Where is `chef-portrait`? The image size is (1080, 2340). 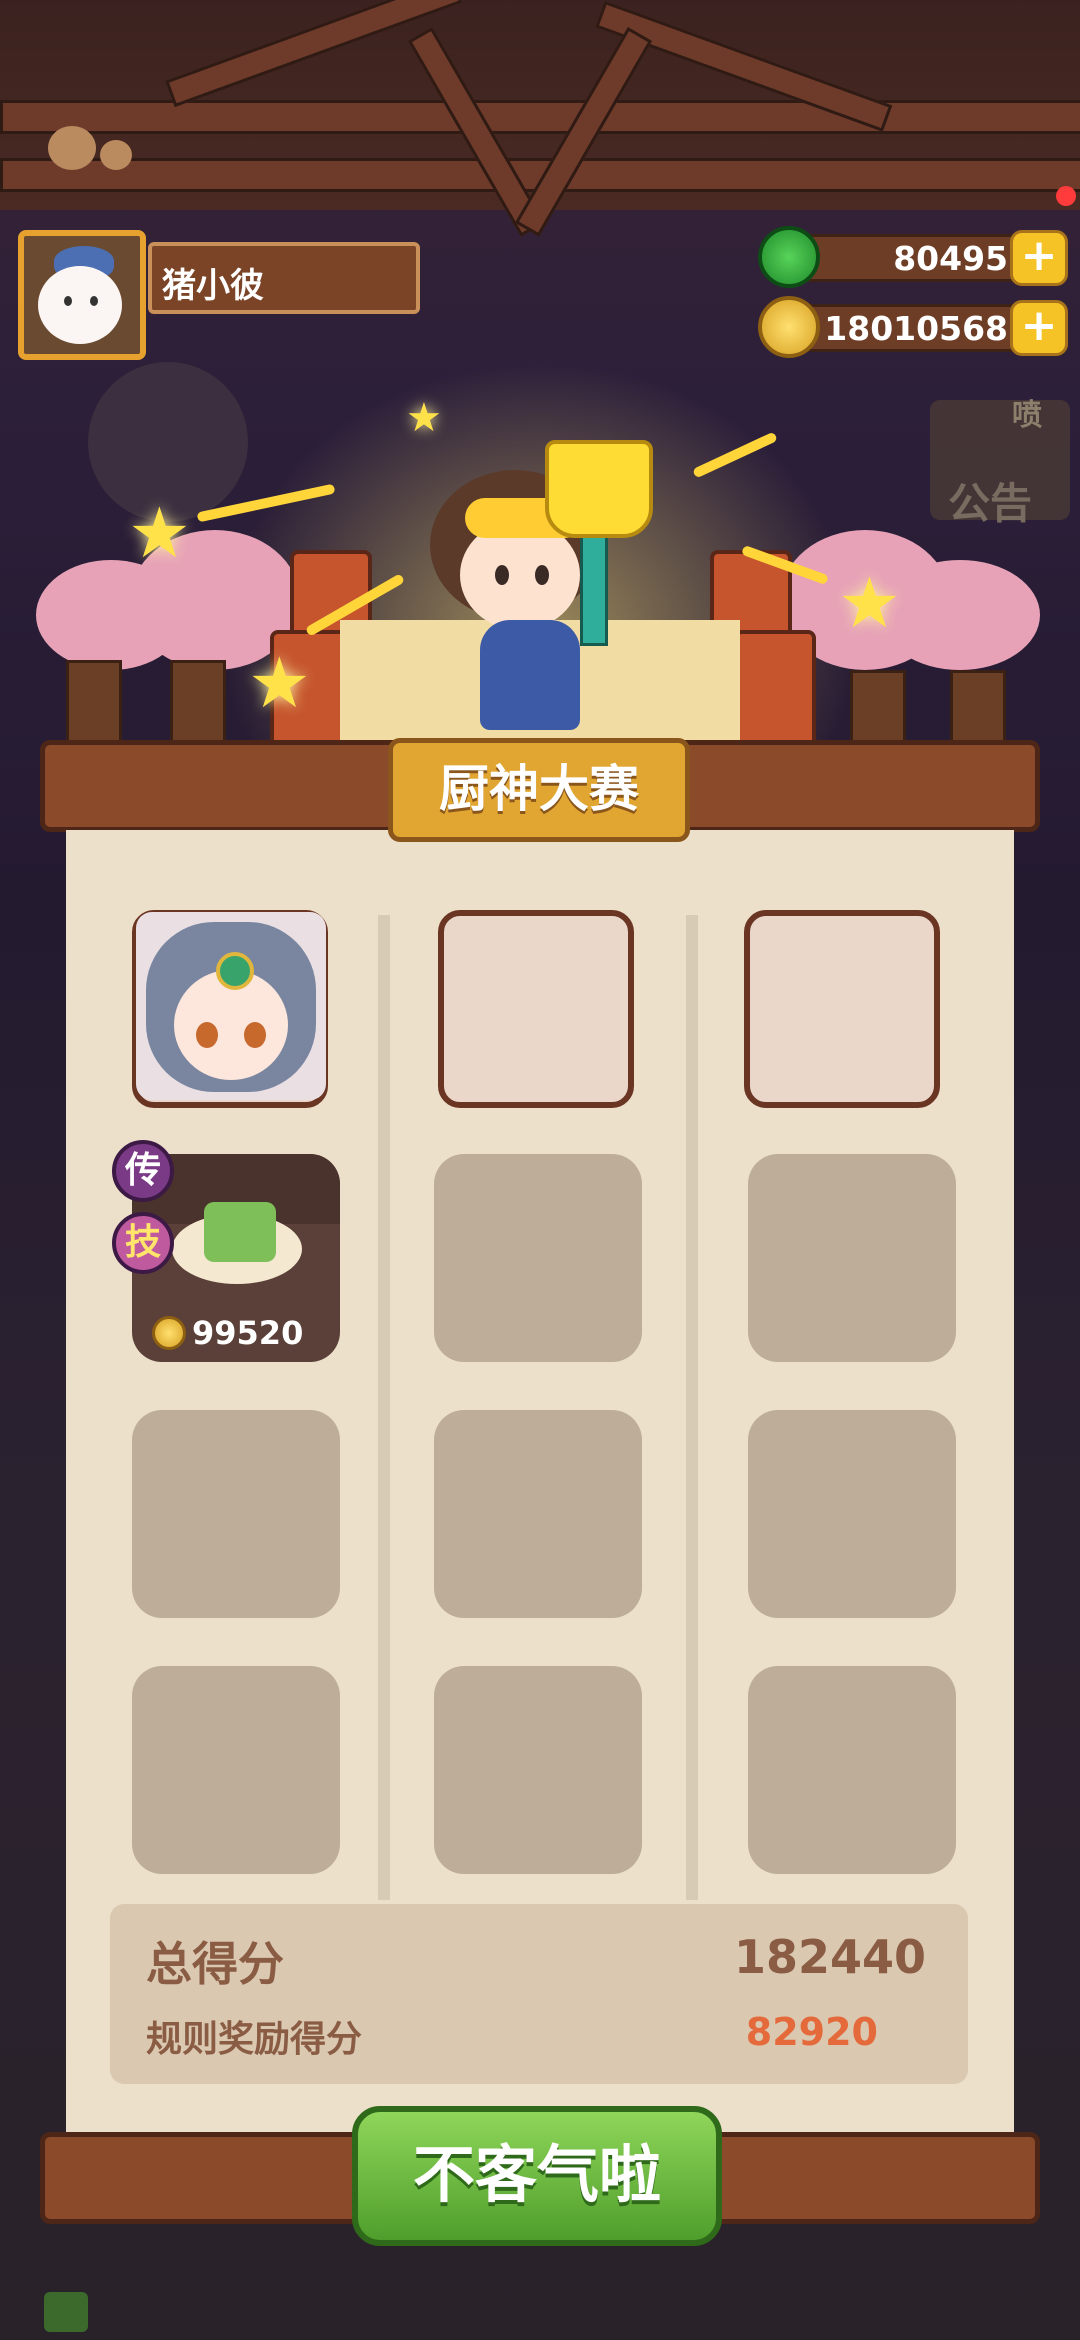 chef-portrait is located at coordinates (231, 1006).